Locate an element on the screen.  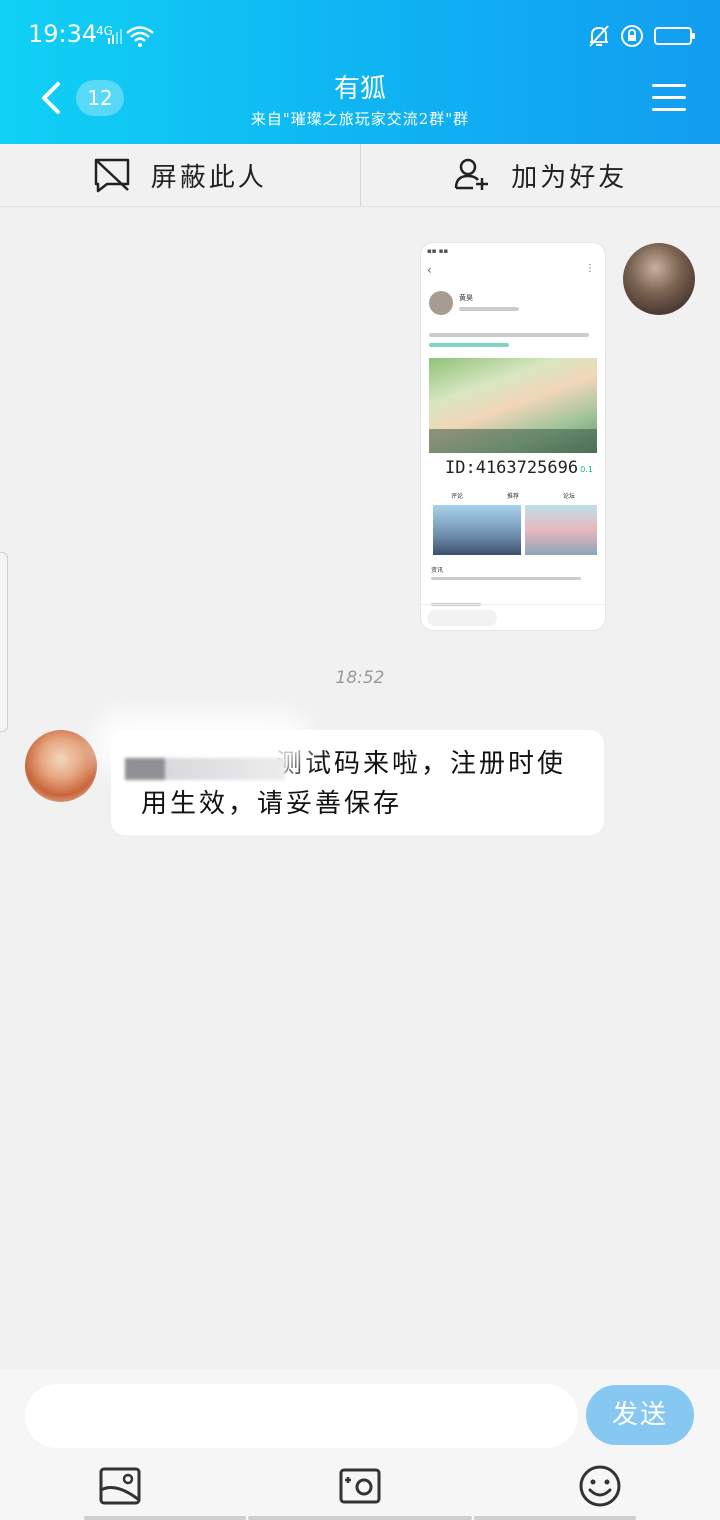
image-status-bar: ▪▪ ▪▪ is located at coordinates (438, 251).